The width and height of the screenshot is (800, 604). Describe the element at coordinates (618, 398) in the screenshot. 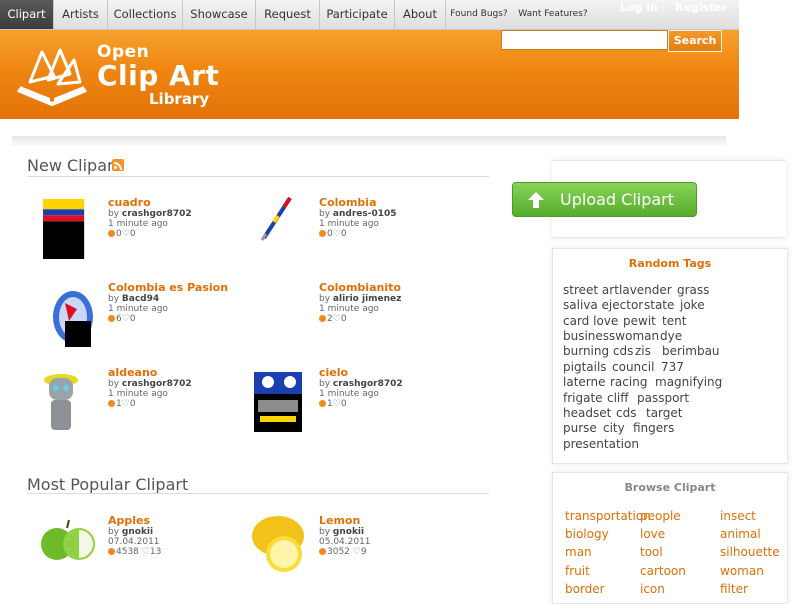

I see `tag-link: cliff` at that location.